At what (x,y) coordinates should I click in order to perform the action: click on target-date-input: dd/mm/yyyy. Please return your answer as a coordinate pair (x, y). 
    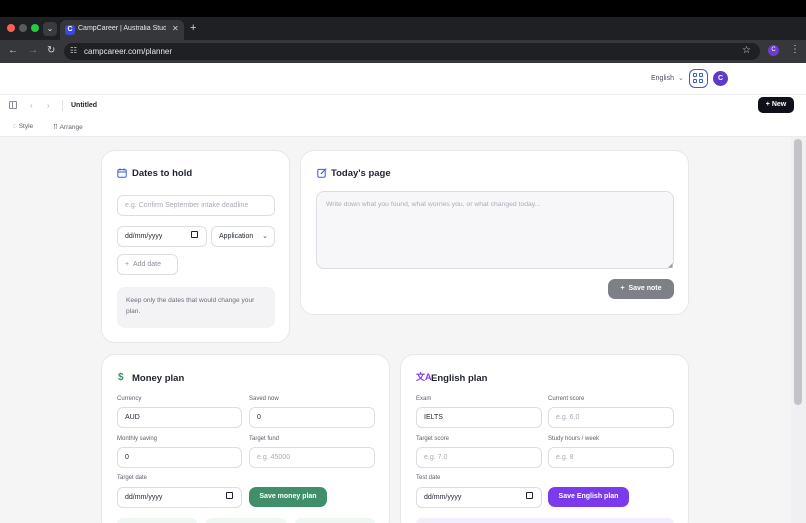
    Looking at the image, I should click on (179, 497).